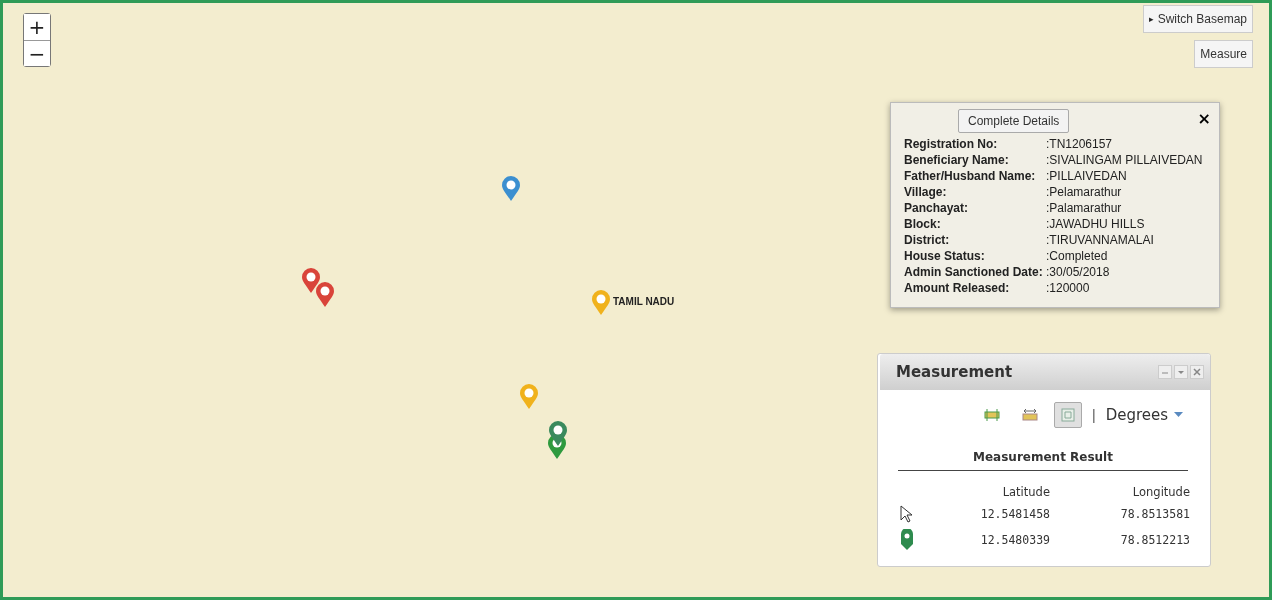  Describe the element at coordinates (1014, 121) in the screenshot. I see `complete-details-button: Complete Details` at that location.